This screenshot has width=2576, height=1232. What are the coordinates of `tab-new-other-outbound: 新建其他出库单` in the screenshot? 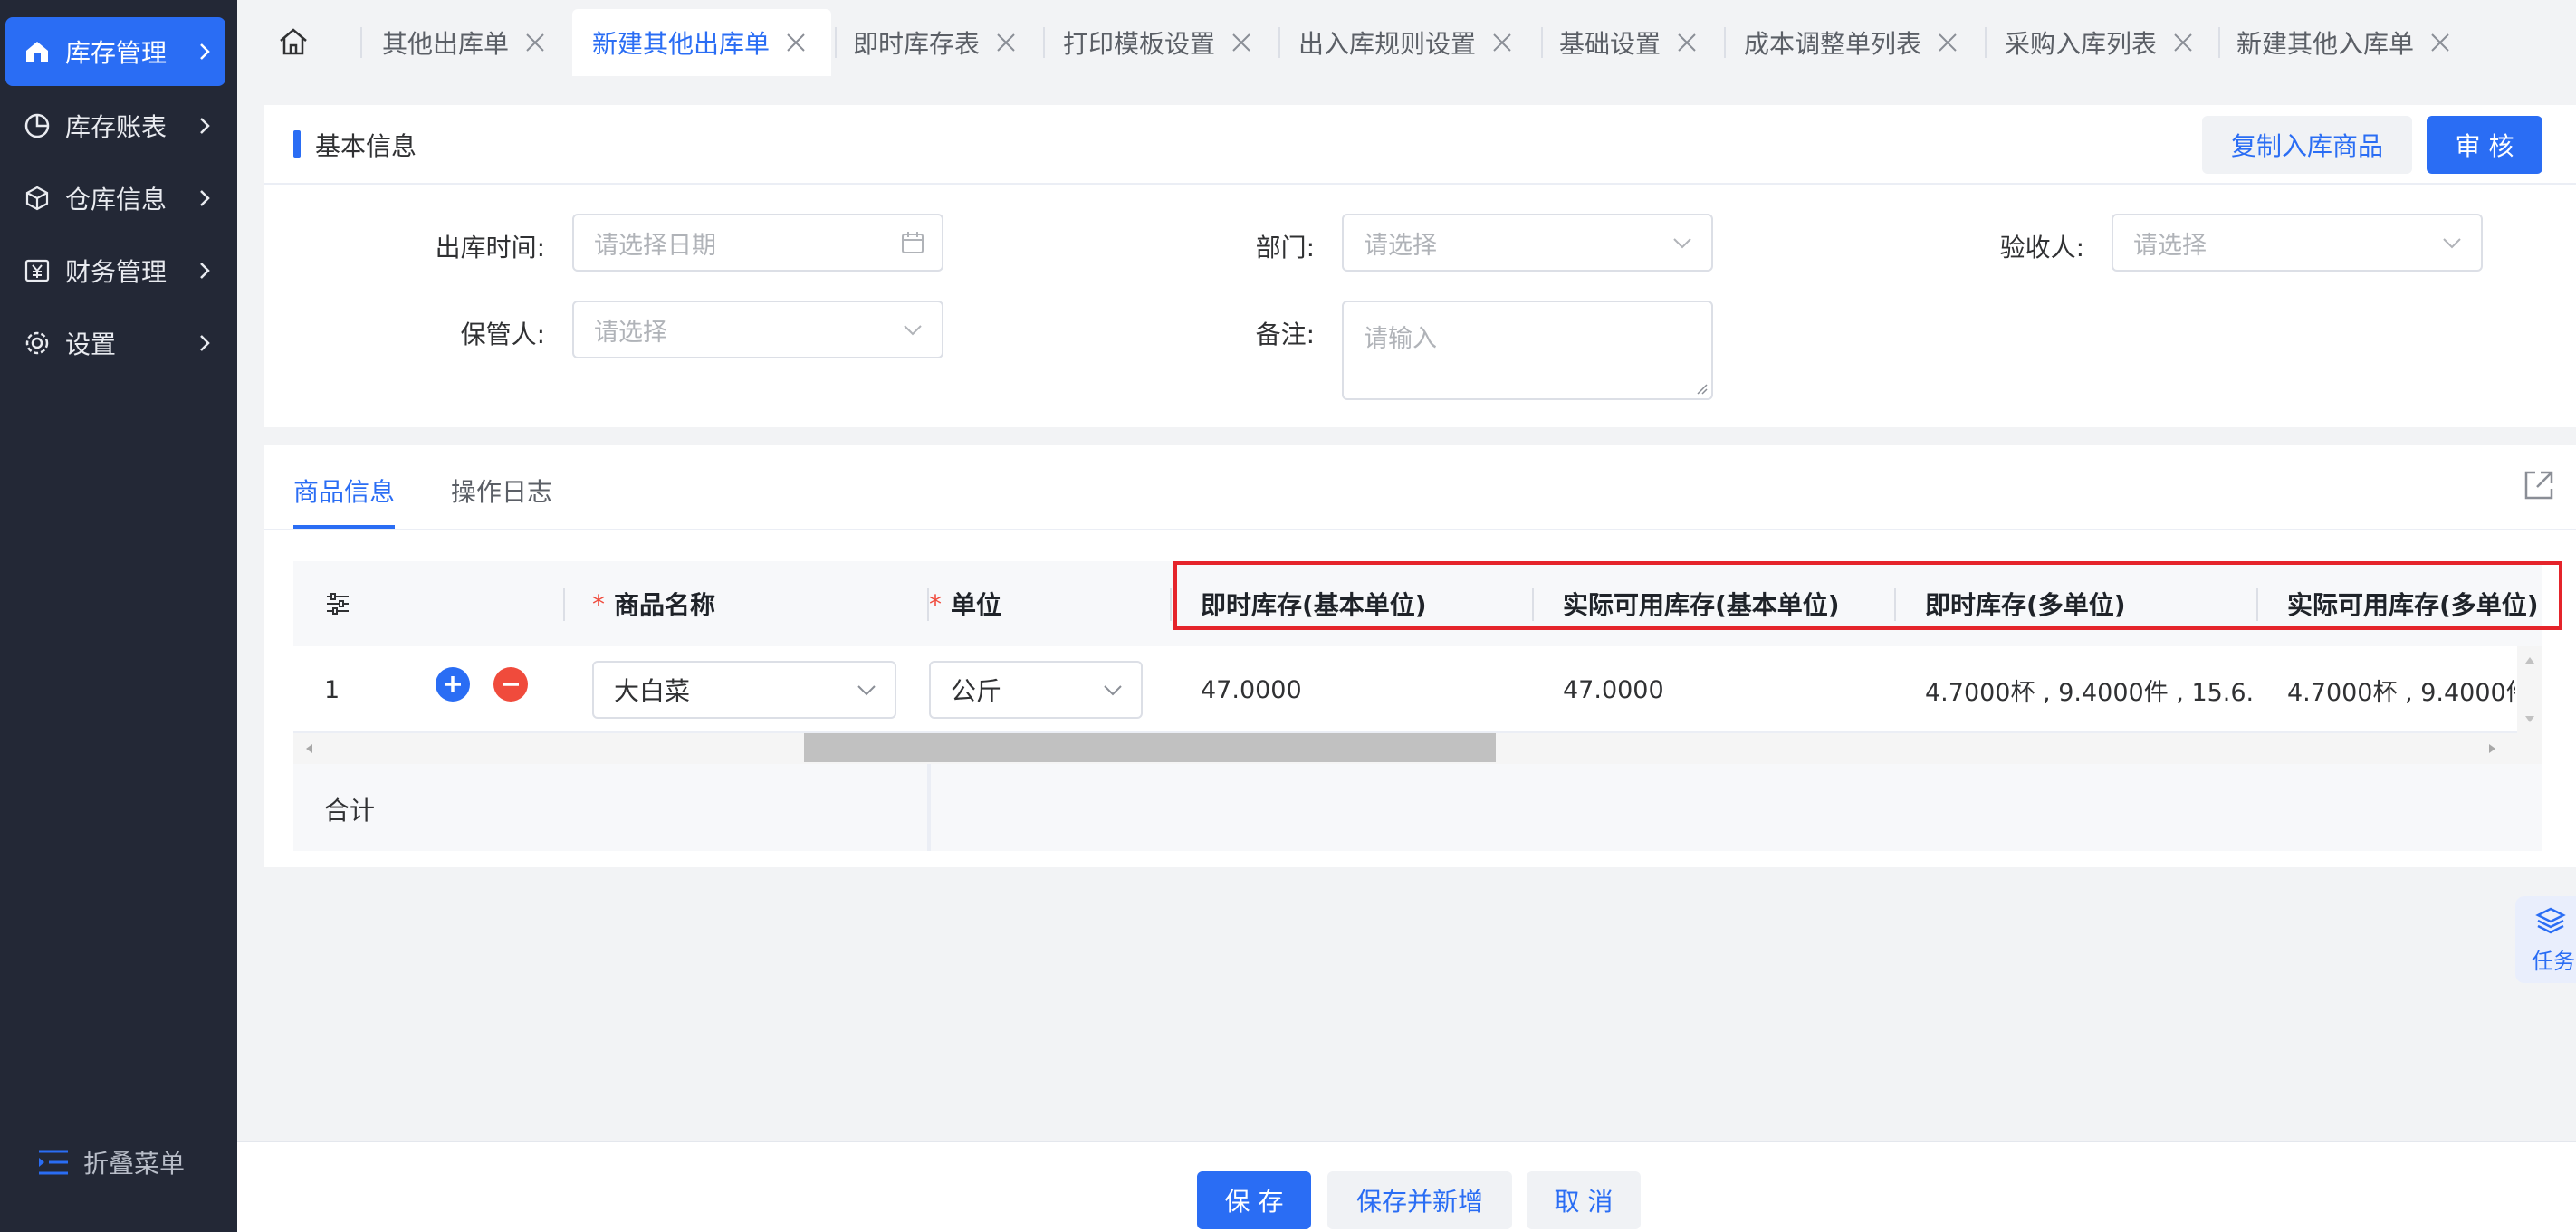 It's located at (701, 42).